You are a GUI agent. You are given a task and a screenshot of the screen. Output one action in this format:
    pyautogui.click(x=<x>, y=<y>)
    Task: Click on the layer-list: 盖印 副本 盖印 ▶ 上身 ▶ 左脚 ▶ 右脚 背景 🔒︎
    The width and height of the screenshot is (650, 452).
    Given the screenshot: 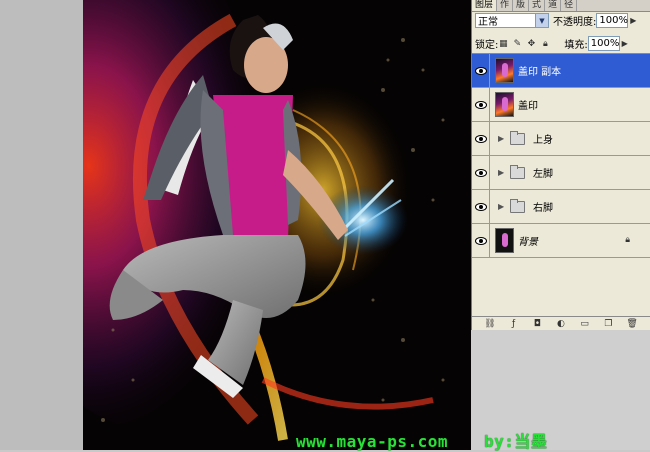 What is the action you would take?
    pyautogui.click(x=561, y=155)
    